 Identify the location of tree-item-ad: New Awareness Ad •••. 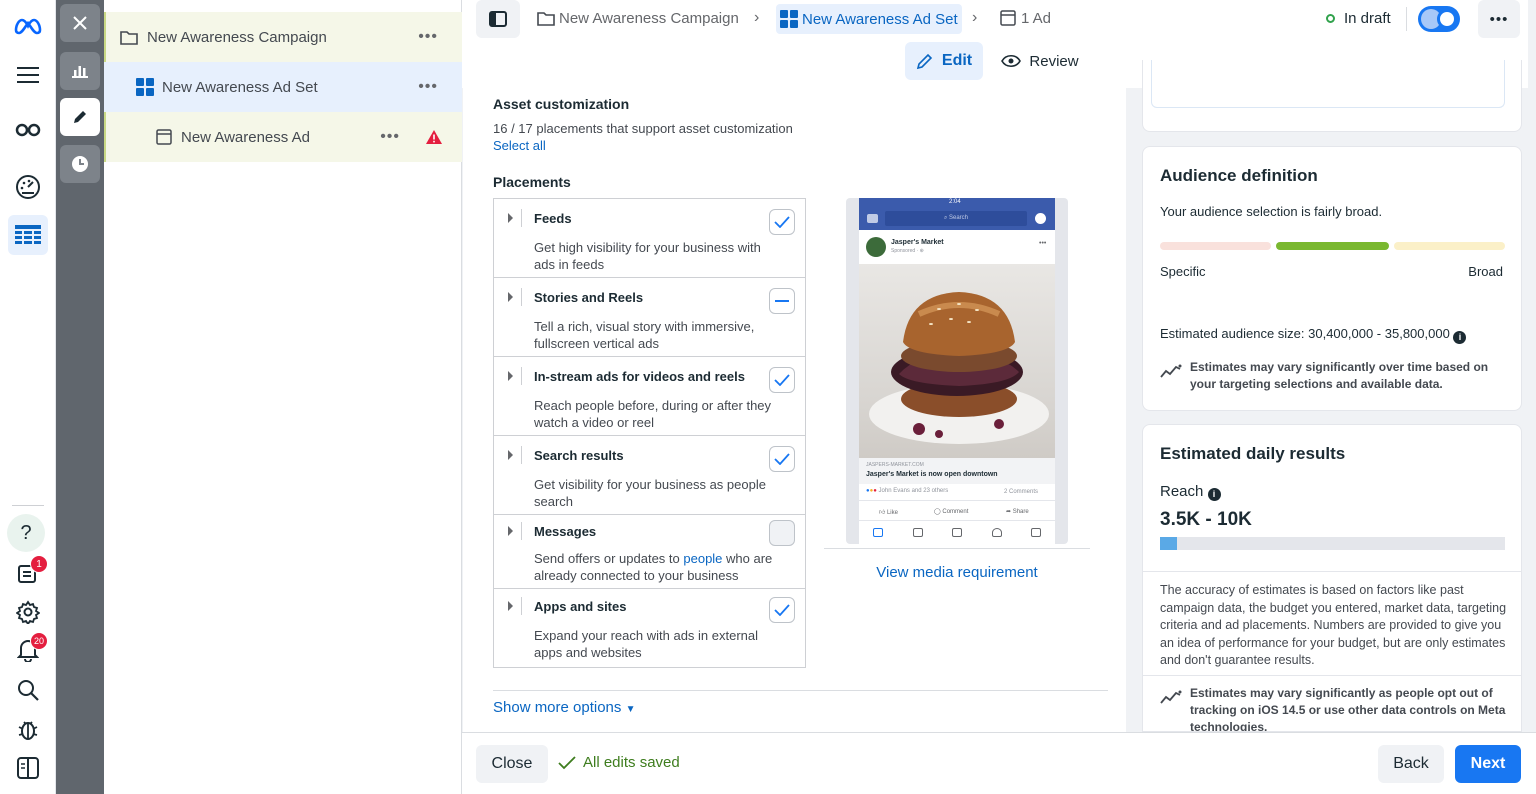
(283, 137).